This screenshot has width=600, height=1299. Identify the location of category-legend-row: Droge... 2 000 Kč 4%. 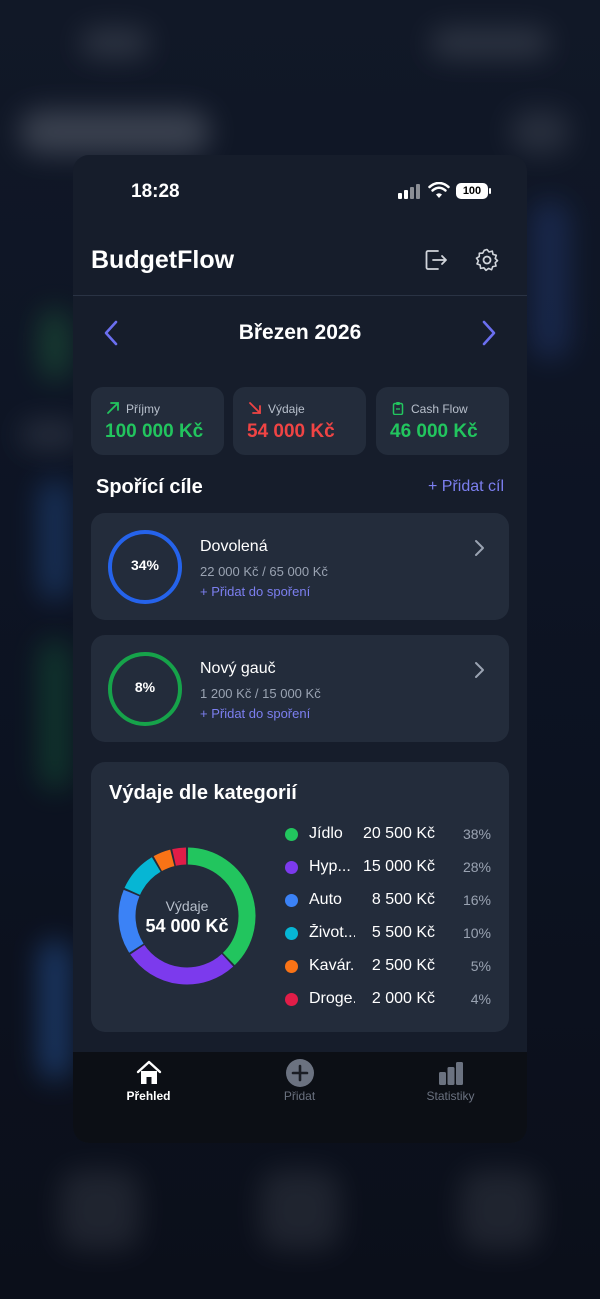
(392, 1000).